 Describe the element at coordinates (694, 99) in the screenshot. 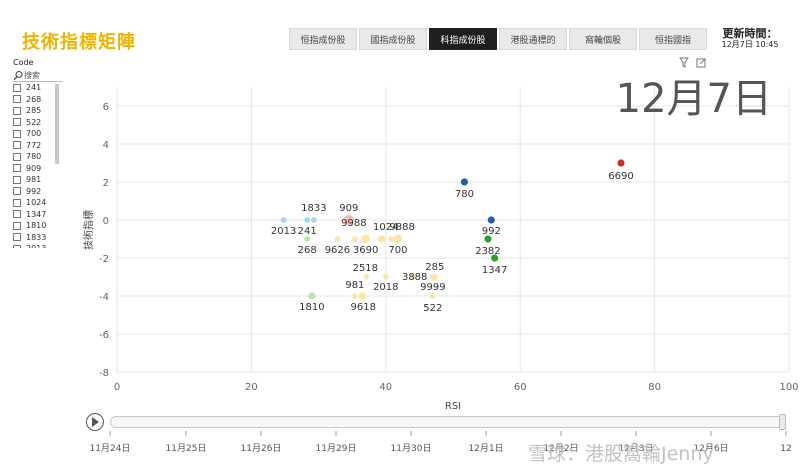

I see `frame-date-label: 12月7日` at that location.